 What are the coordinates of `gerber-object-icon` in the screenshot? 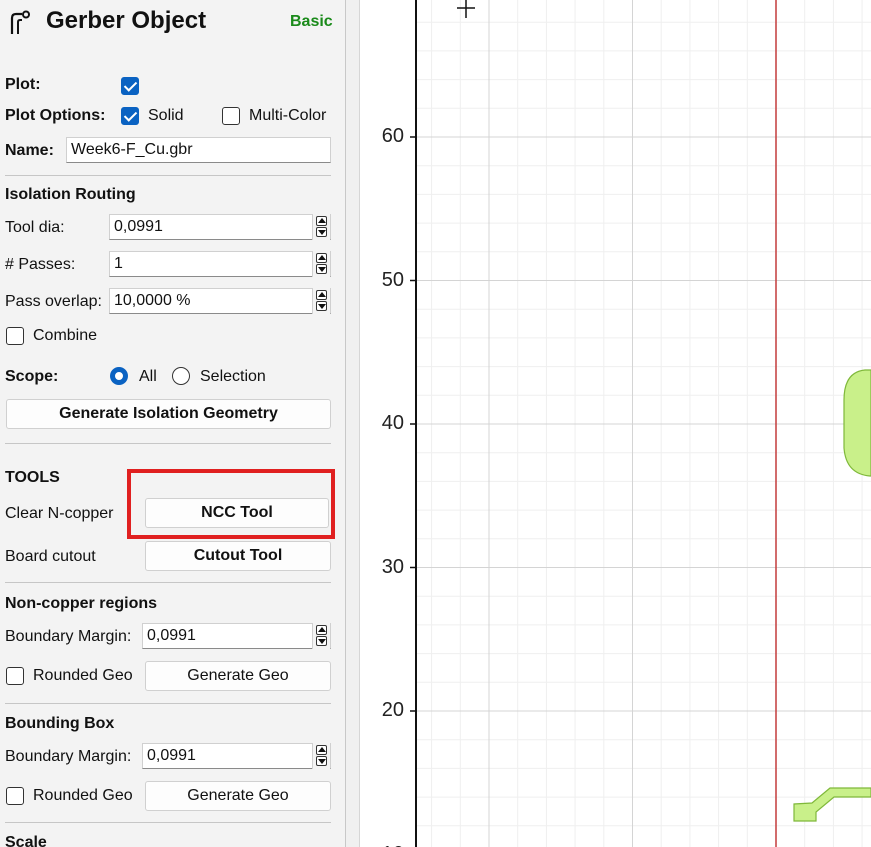 It's located at (20, 22).